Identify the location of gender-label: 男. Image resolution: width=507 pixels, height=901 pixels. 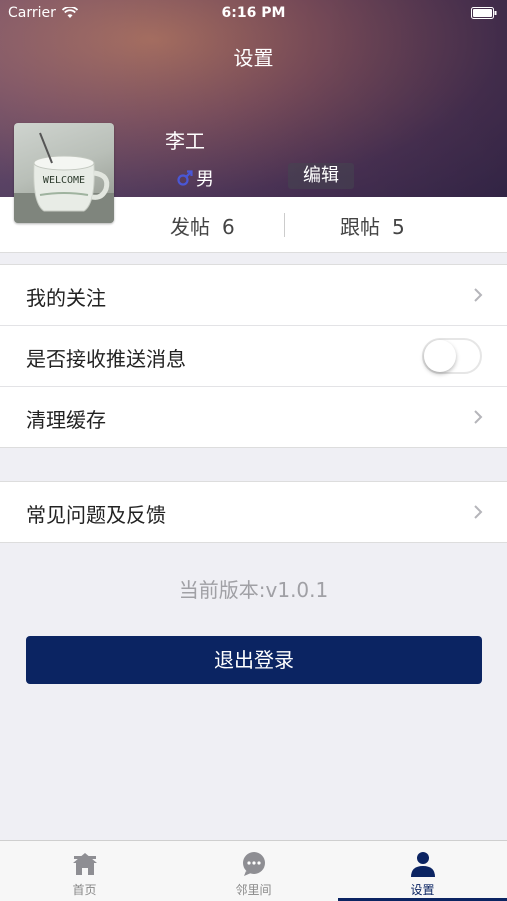
(205, 179).